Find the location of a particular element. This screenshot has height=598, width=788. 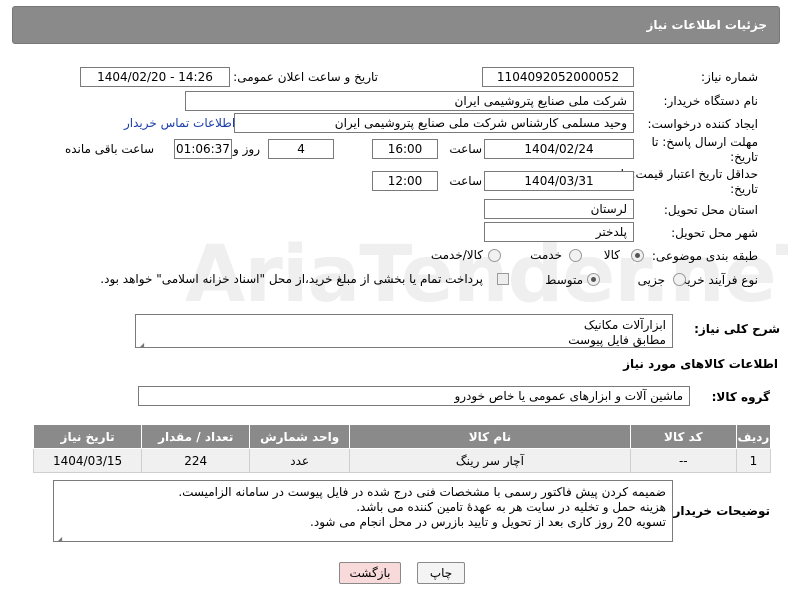

buyer-org-label: نام دستگاه خریدار: is located at coordinates (711, 101).